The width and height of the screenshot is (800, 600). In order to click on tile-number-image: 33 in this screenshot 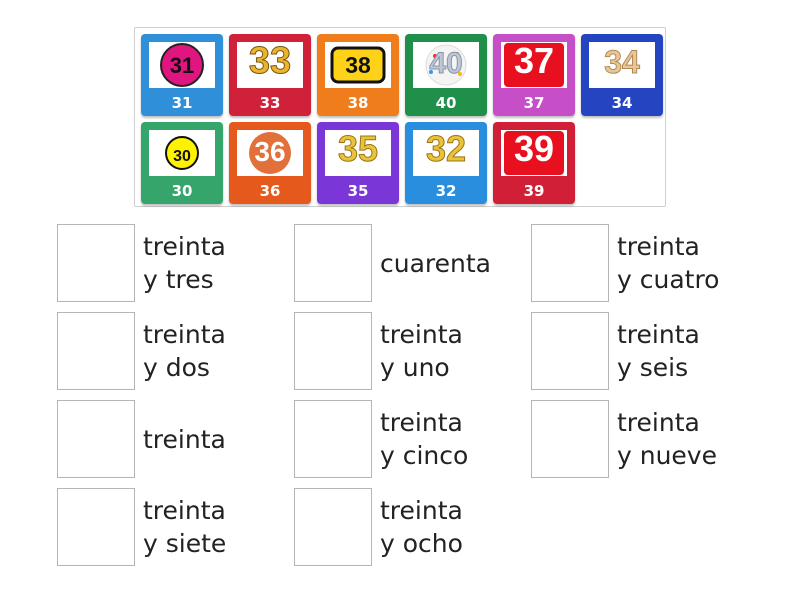, I will do `click(270, 65)`.